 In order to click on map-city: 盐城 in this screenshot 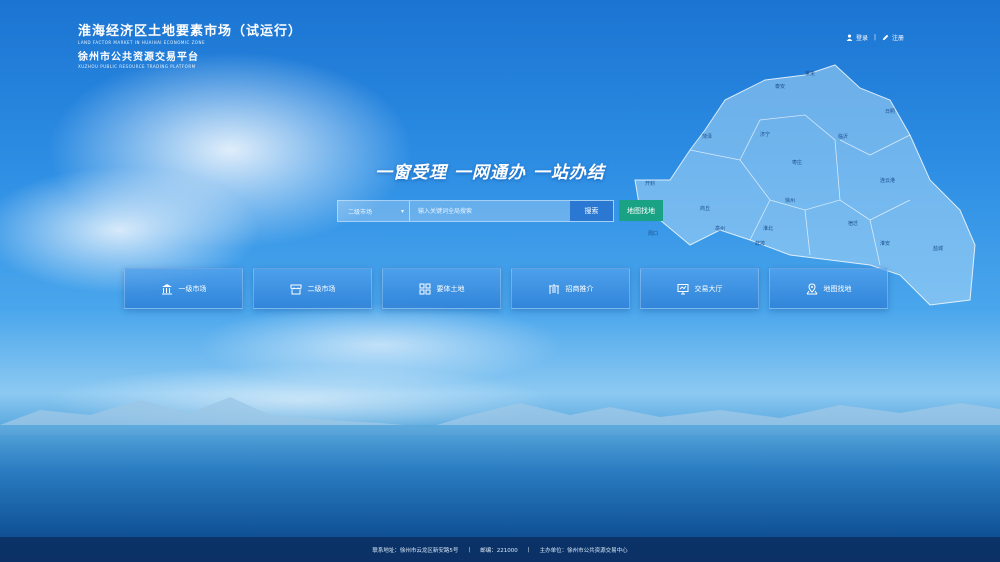, I will do `click(938, 248)`.